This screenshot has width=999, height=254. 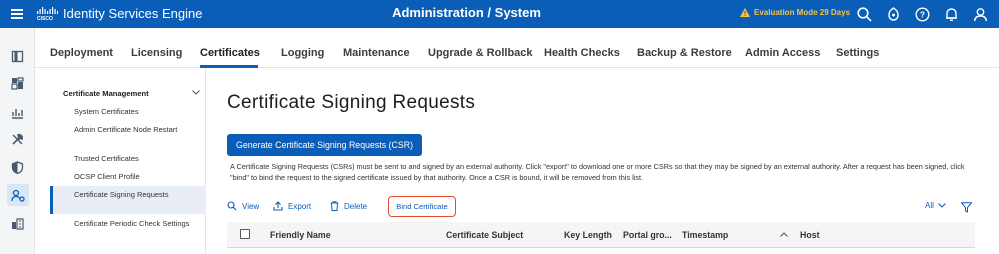 What do you see at coordinates (782, 53) in the screenshot?
I see `tab-admin-access: Admin Access` at bounding box center [782, 53].